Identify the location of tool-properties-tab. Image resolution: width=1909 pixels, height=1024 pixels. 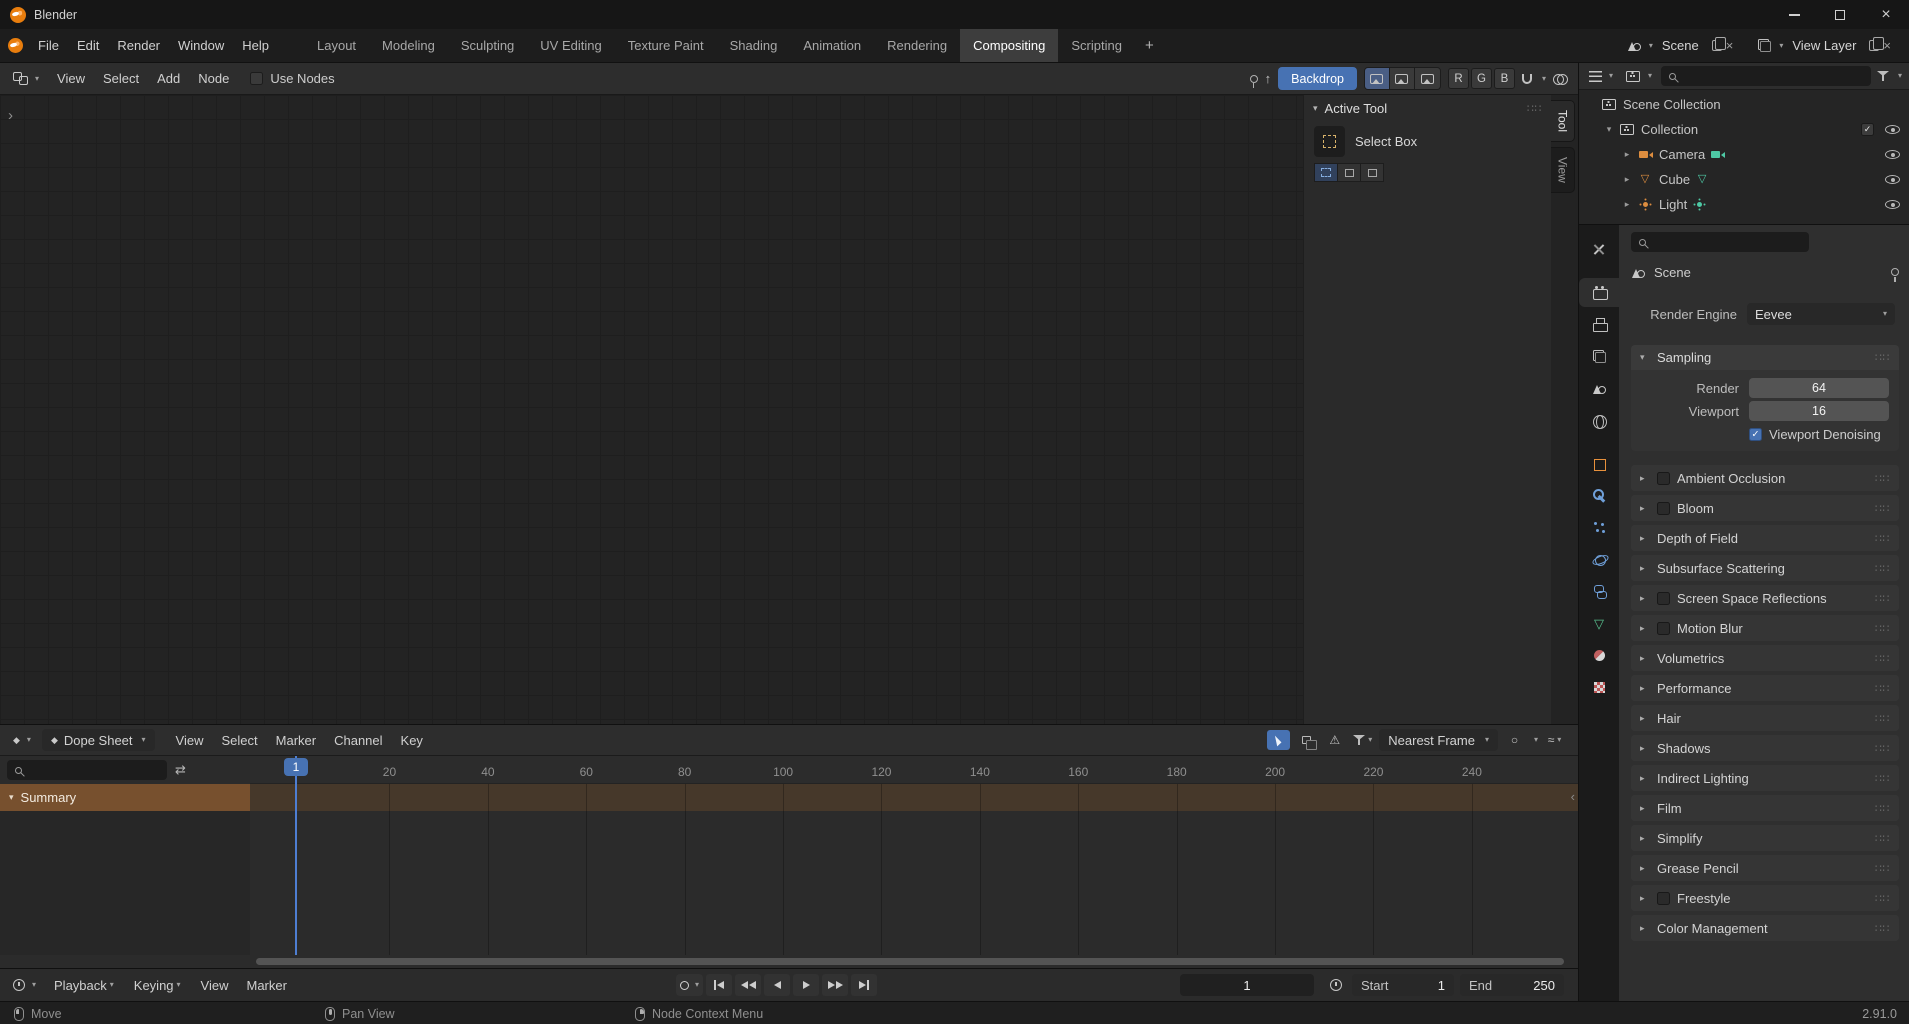
(1599, 249).